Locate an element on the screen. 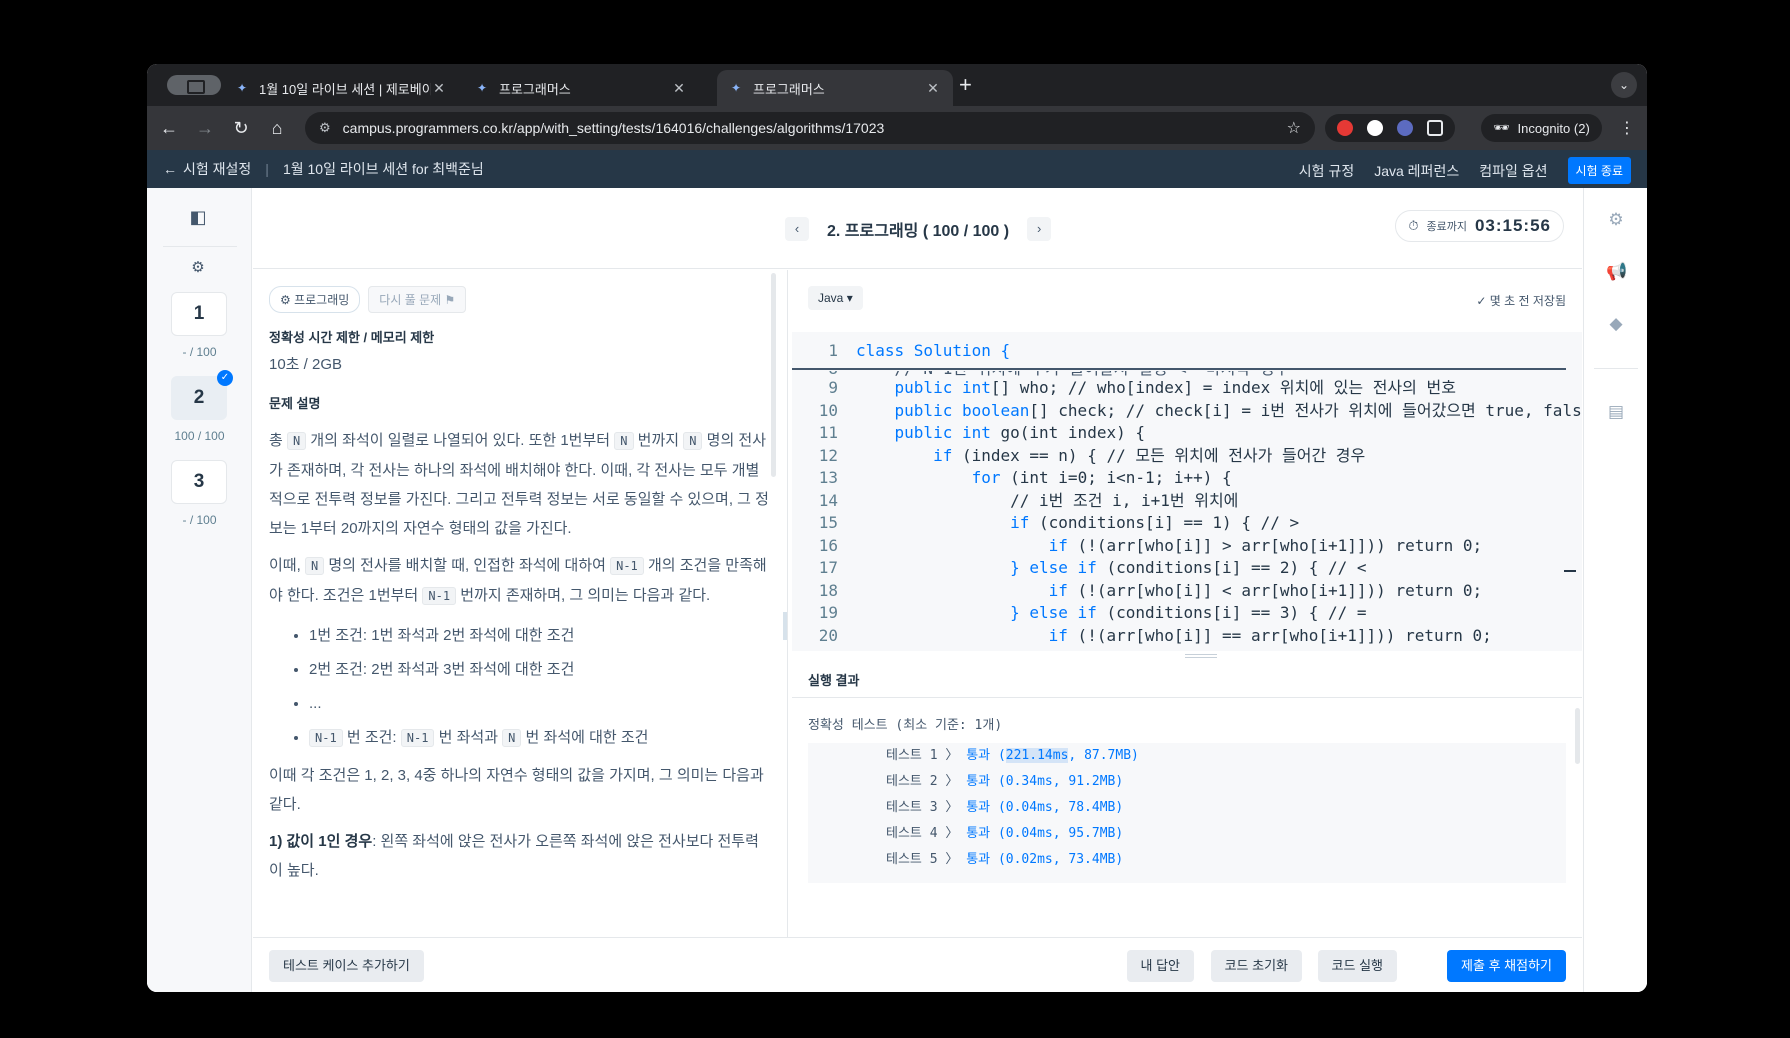 This screenshot has width=1790, height=1038. test-time: 0.02ms is located at coordinates (1029, 859).